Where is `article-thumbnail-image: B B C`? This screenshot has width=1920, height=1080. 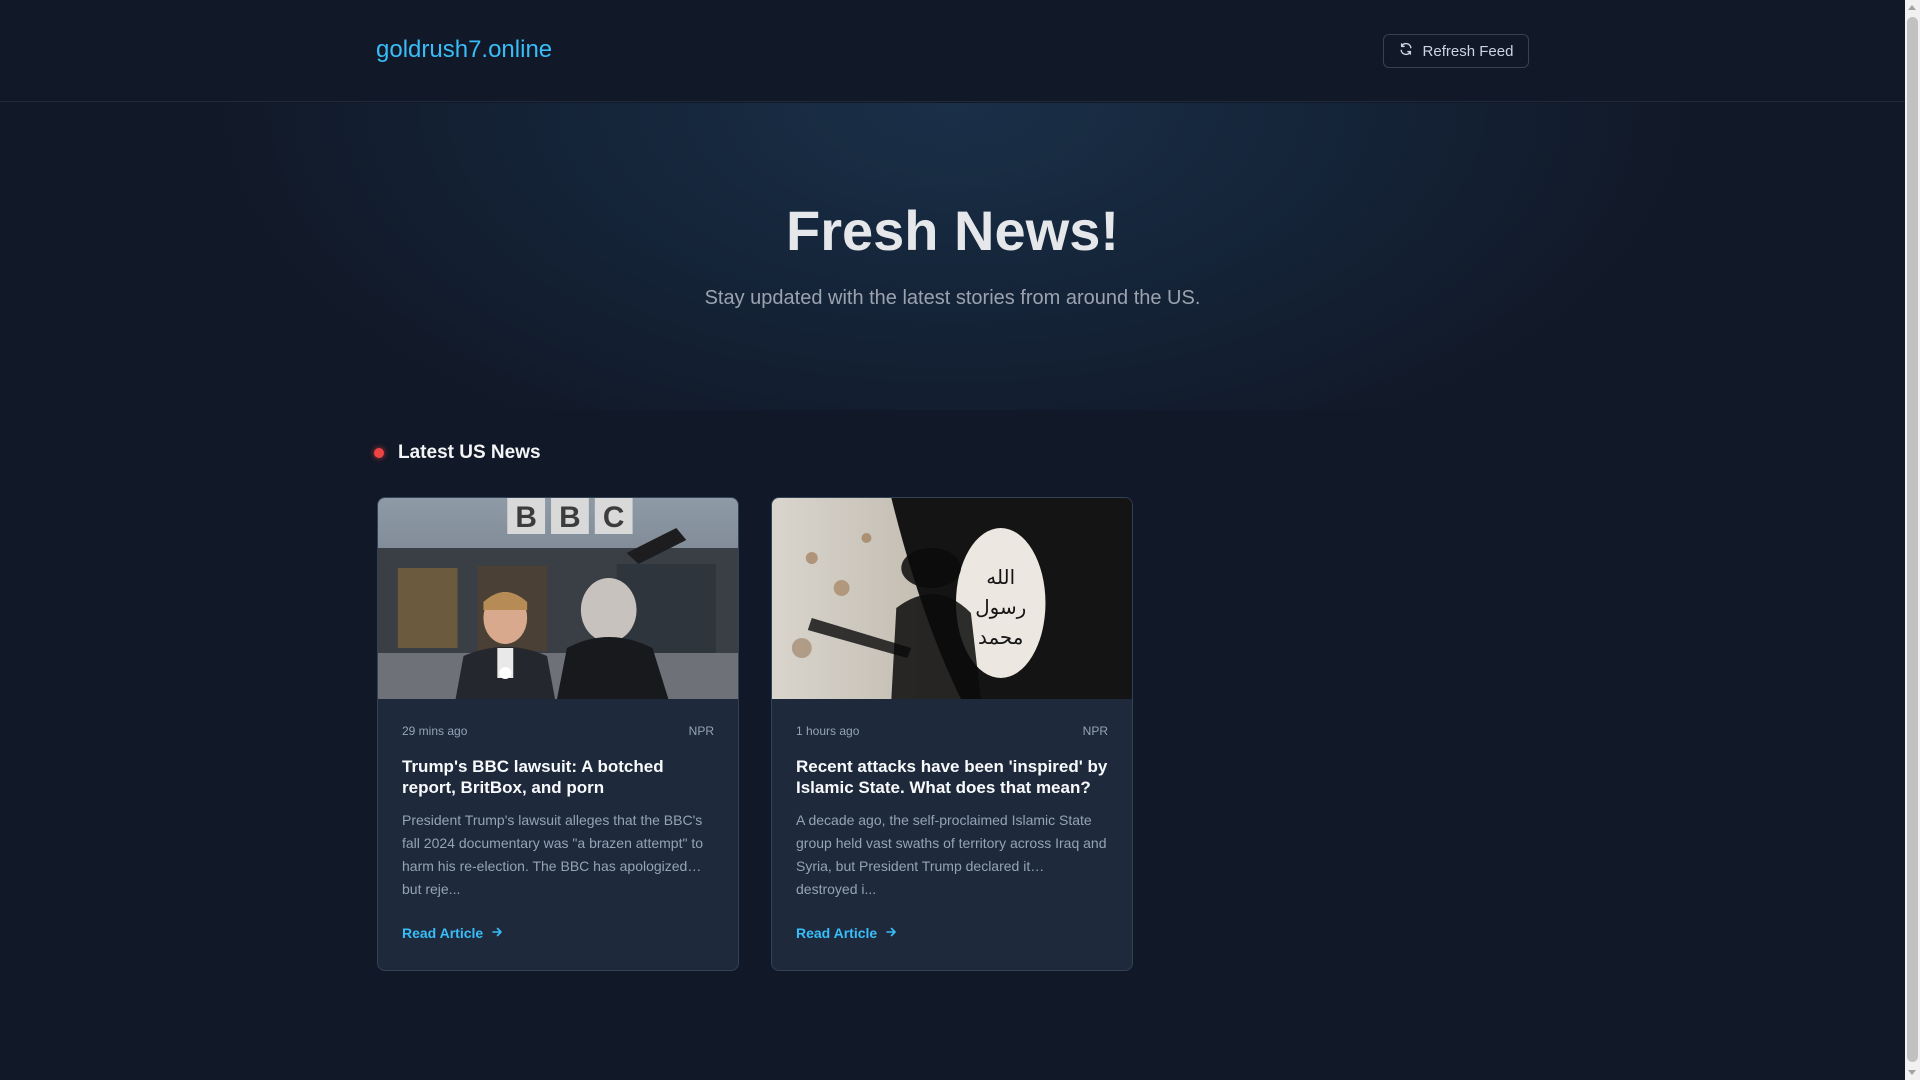
article-thumbnail-image: B B C is located at coordinates (558, 598).